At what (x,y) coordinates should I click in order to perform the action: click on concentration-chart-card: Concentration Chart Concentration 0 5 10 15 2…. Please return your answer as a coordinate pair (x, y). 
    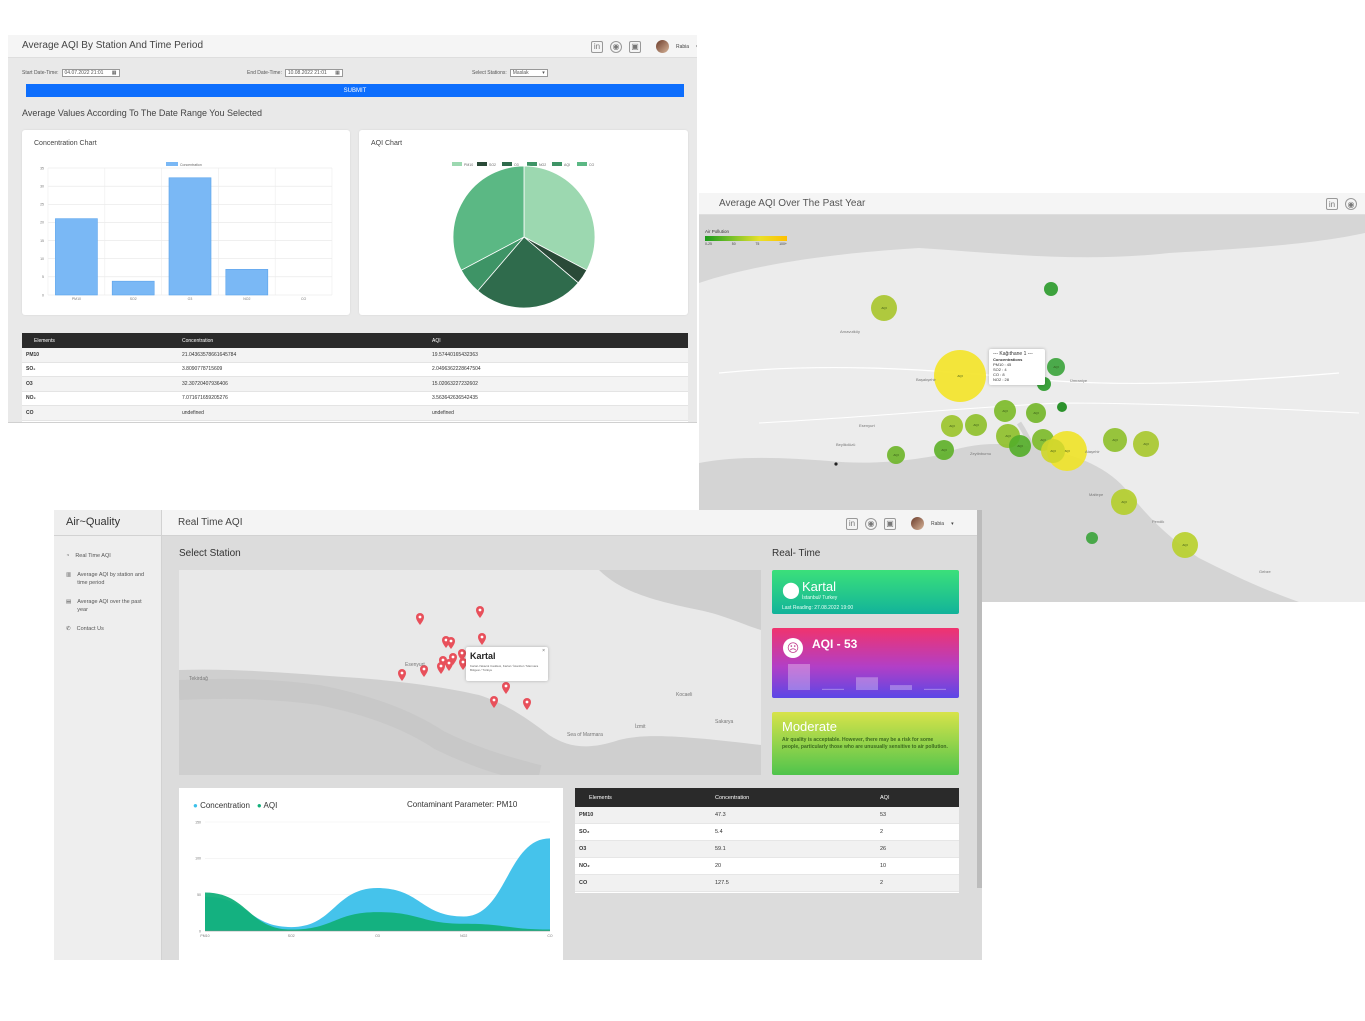
    Looking at the image, I should click on (186, 222).